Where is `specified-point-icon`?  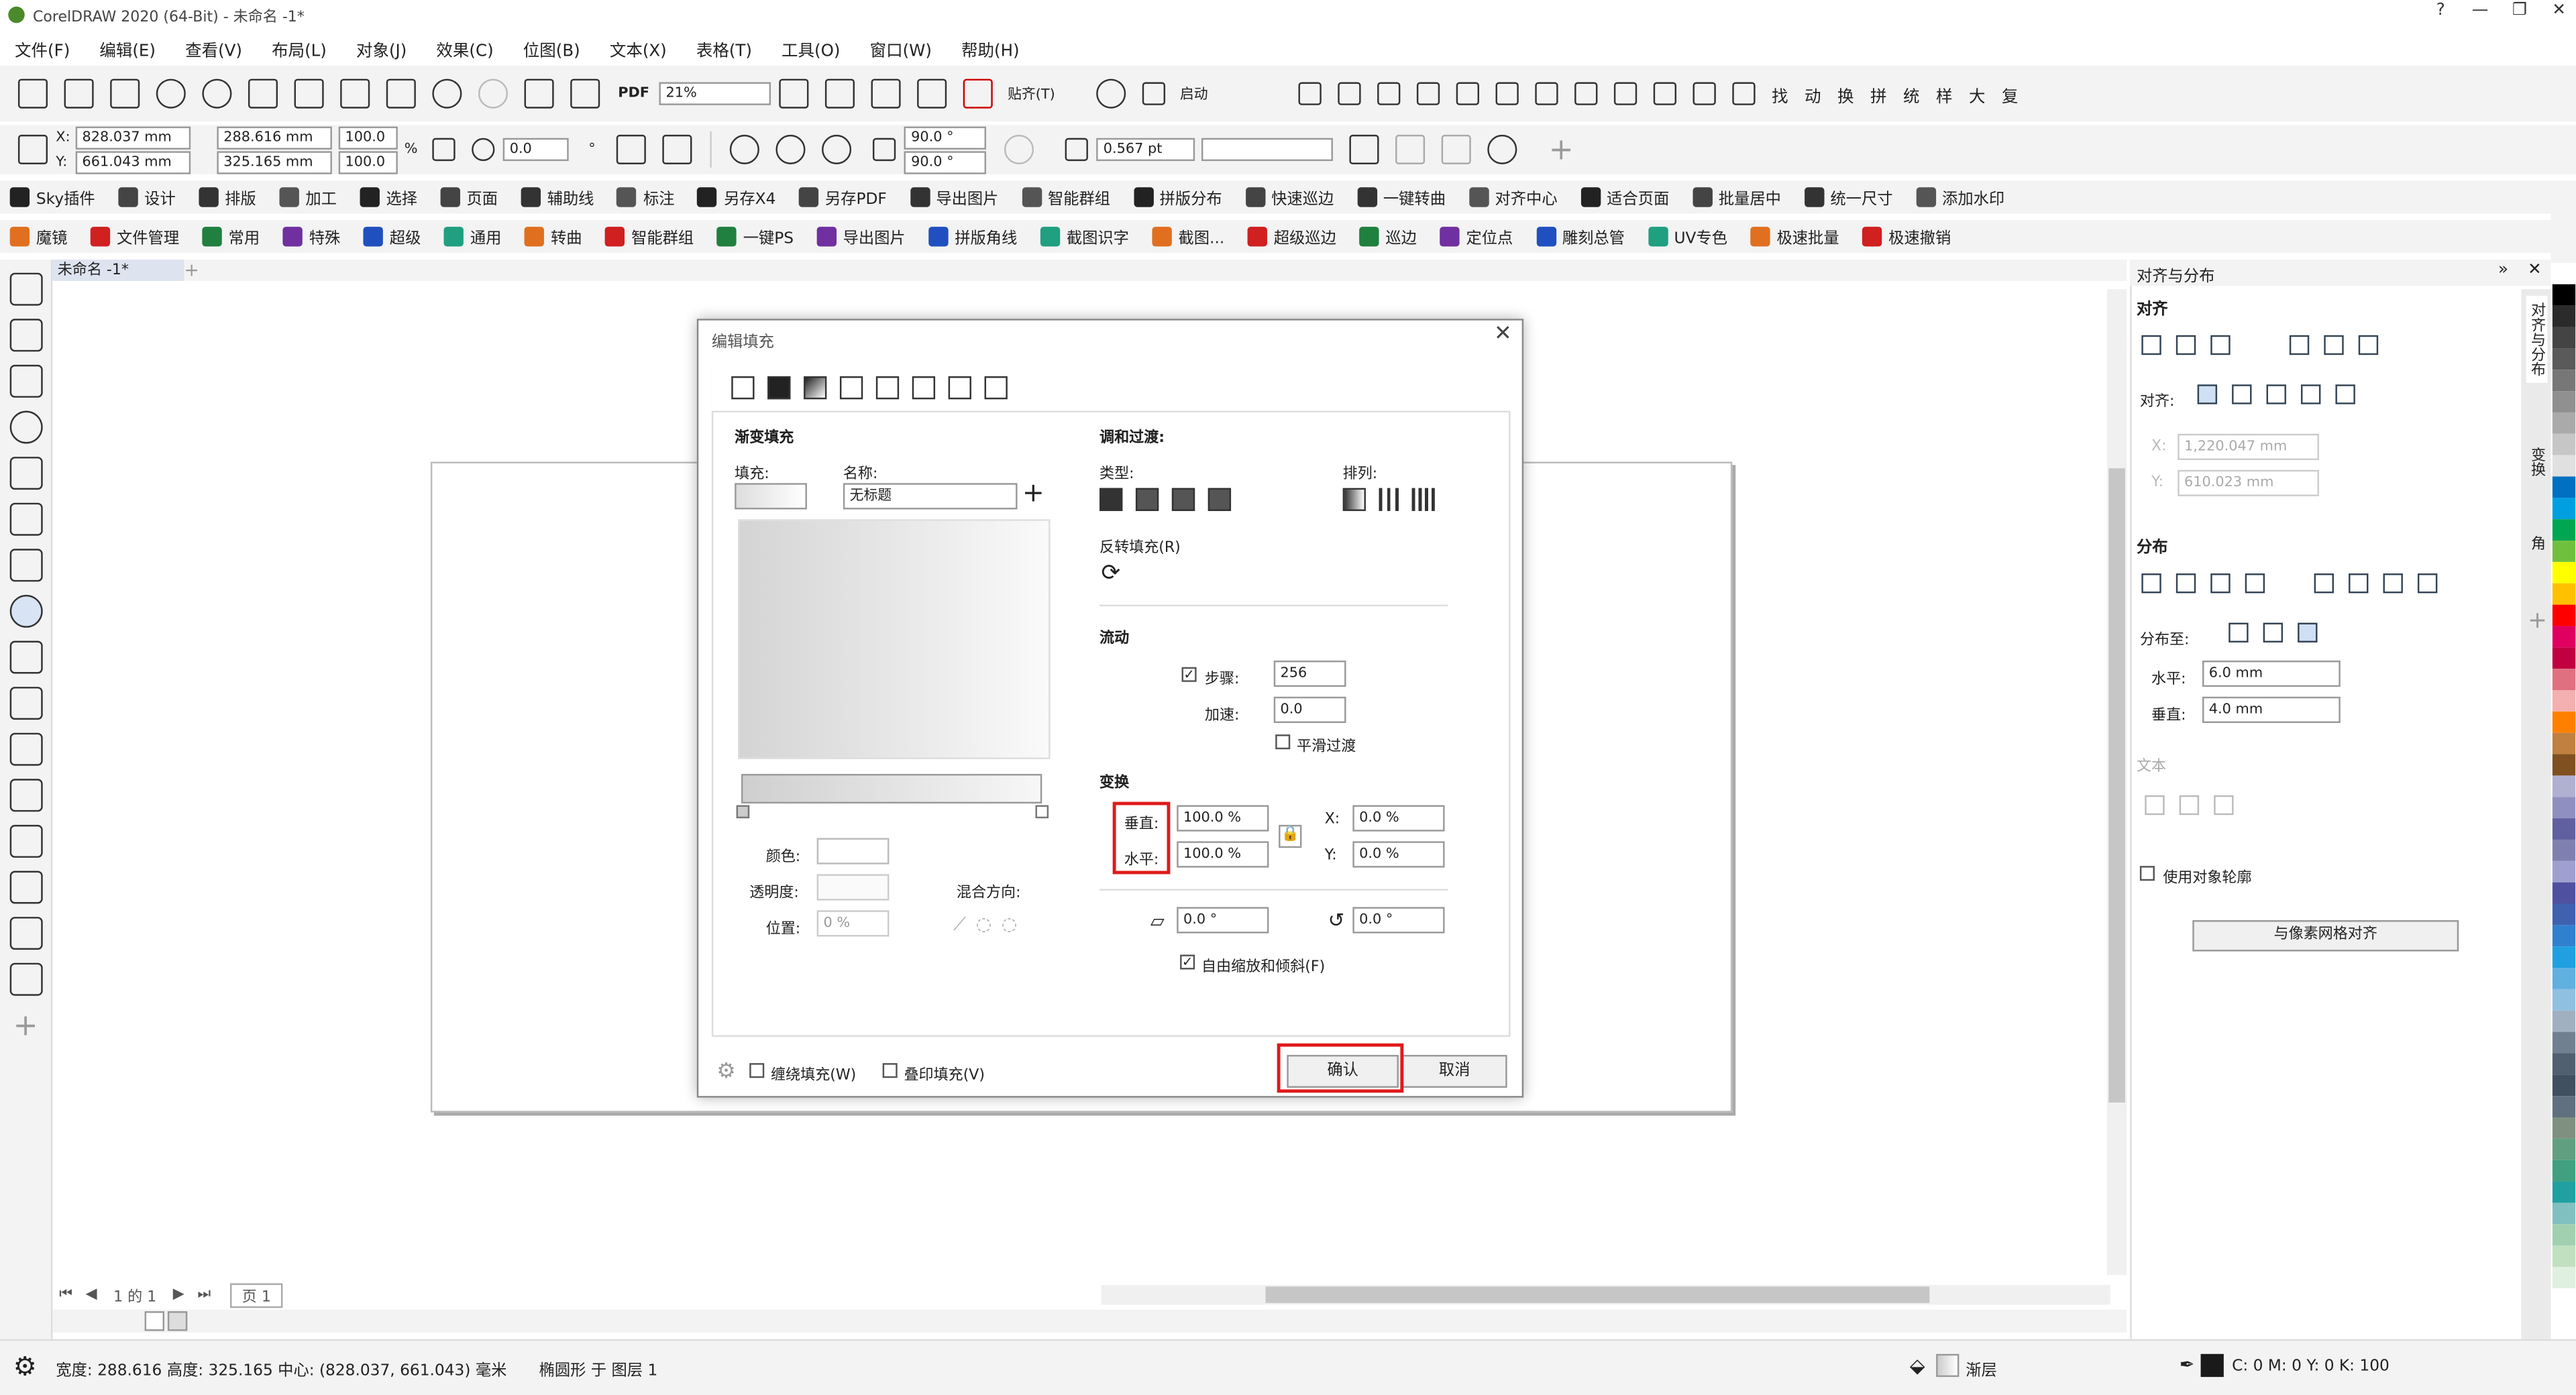 specified-point-icon is located at coordinates (2345, 394).